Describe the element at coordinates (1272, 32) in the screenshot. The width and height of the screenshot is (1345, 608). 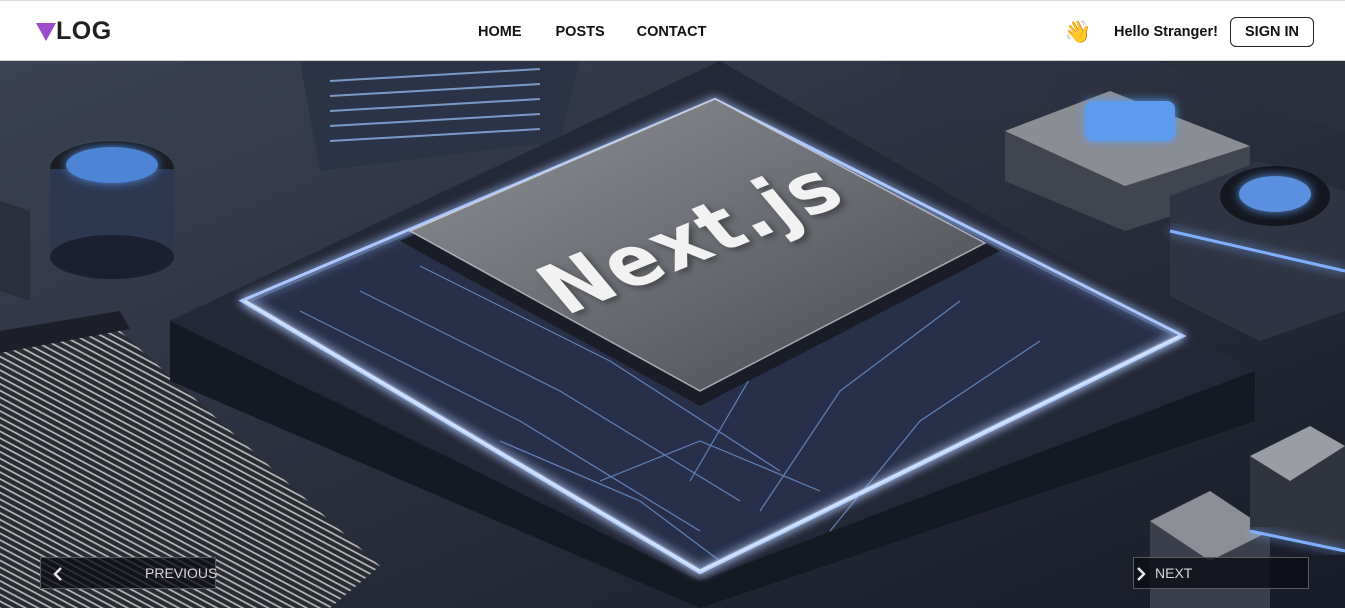
I see `sign-in-button: SIGN IN` at that location.